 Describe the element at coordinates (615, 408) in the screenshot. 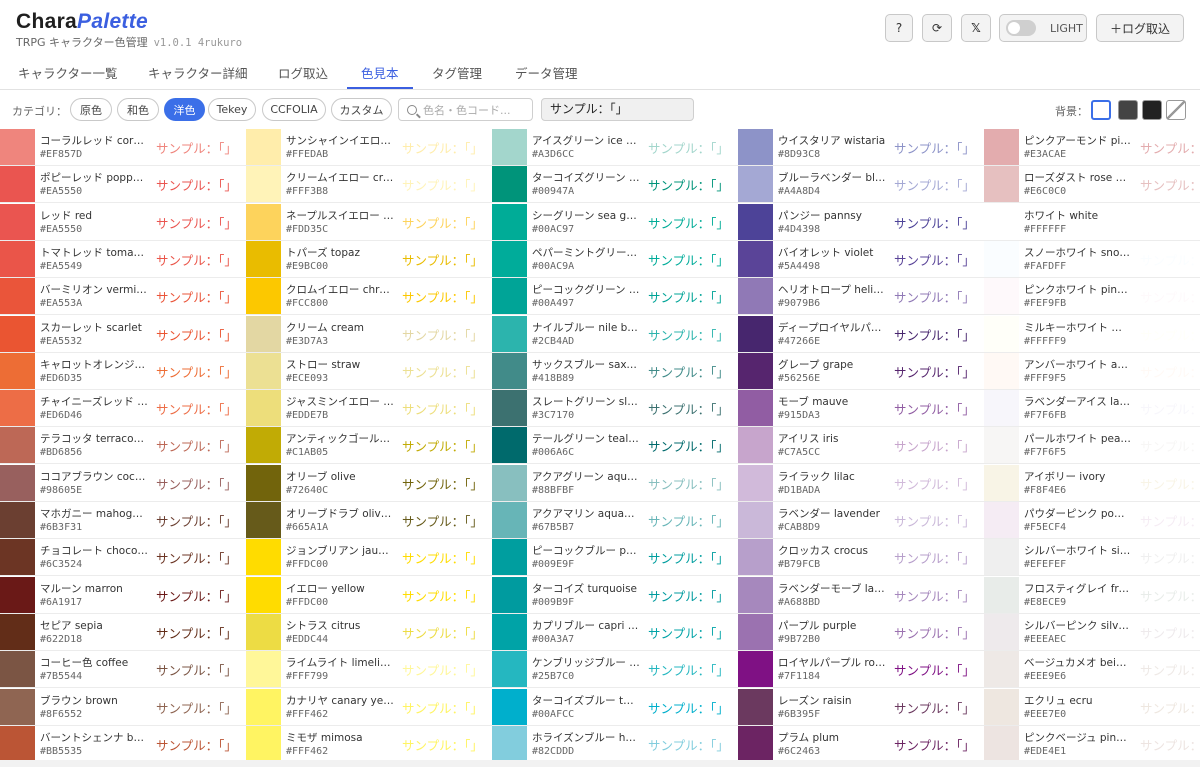

I see `color-card: スレートグリーン sla… #3C7170 サンプル：「」` at that location.